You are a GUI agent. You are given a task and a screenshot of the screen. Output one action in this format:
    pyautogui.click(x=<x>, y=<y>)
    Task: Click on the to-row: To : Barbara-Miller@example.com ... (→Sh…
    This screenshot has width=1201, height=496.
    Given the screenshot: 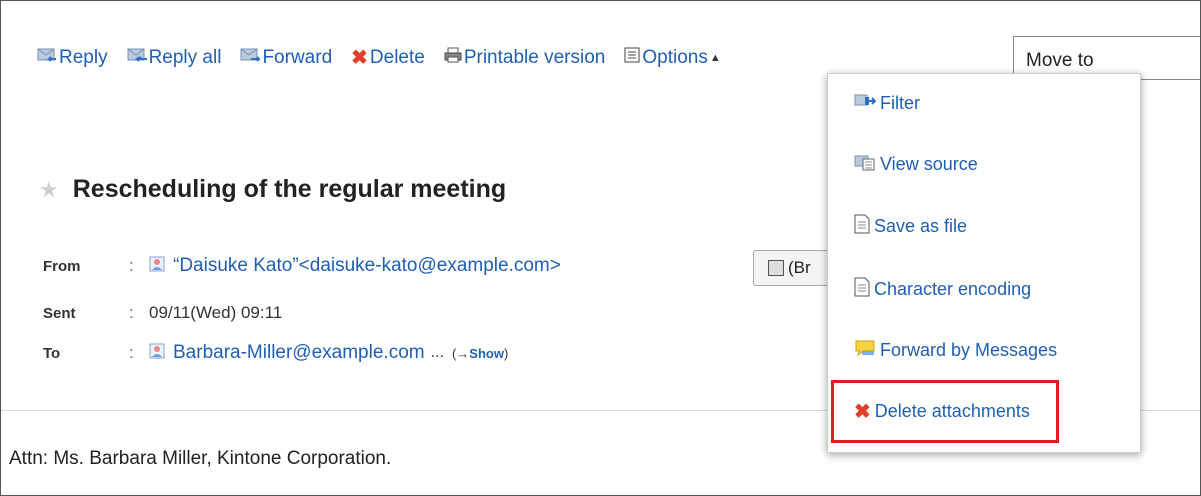 What is the action you would take?
    pyautogui.click(x=275, y=353)
    